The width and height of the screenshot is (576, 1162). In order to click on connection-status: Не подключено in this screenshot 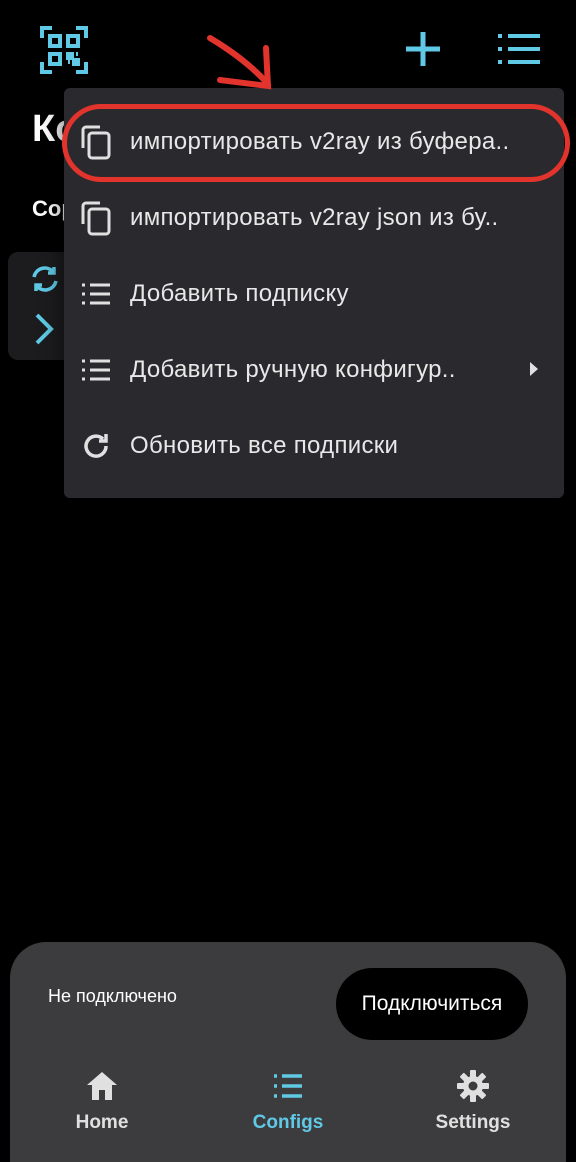, I will do `click(112, 996)`.